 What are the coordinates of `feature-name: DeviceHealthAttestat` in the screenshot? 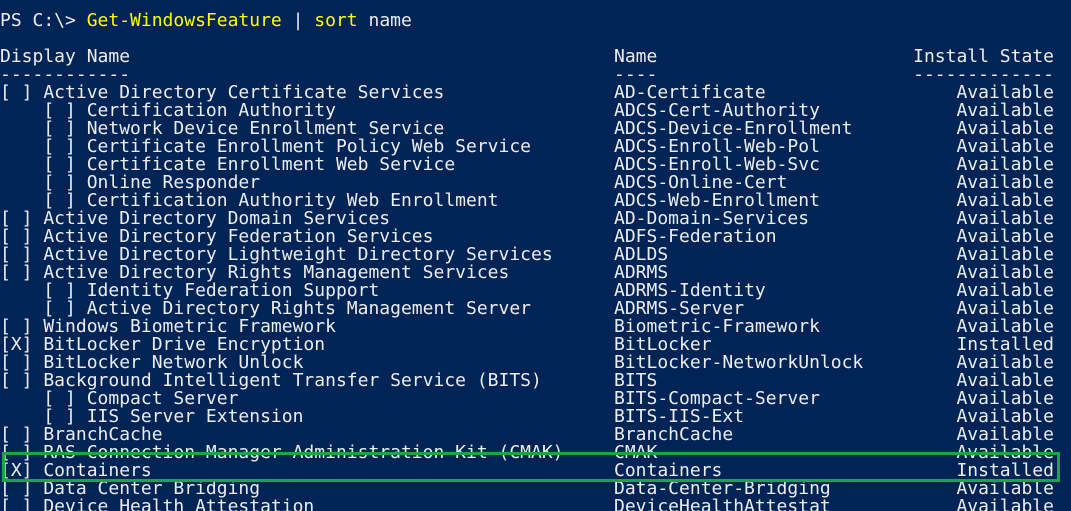 It's located at (722, 503).